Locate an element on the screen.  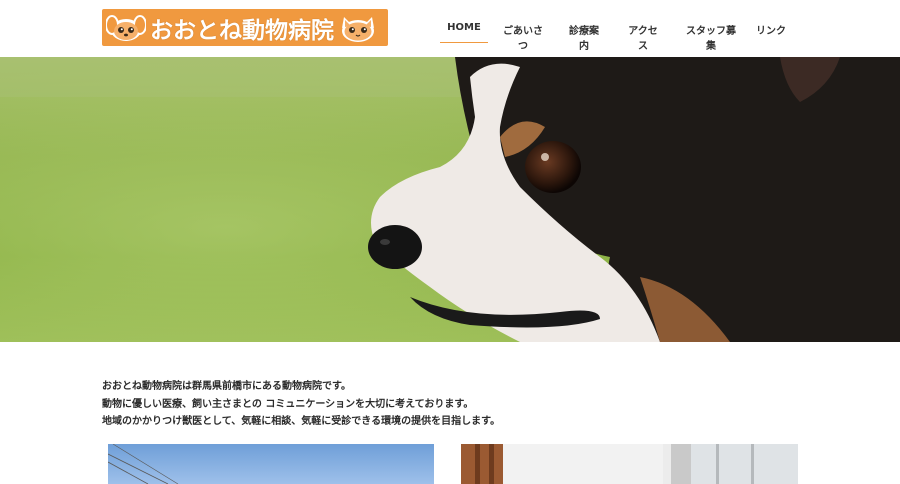
intro-line-2: 動物に優しい医療、飼い主さまとの コミュニケーションを大切に考えております。 is located at coordinates (288, 404).